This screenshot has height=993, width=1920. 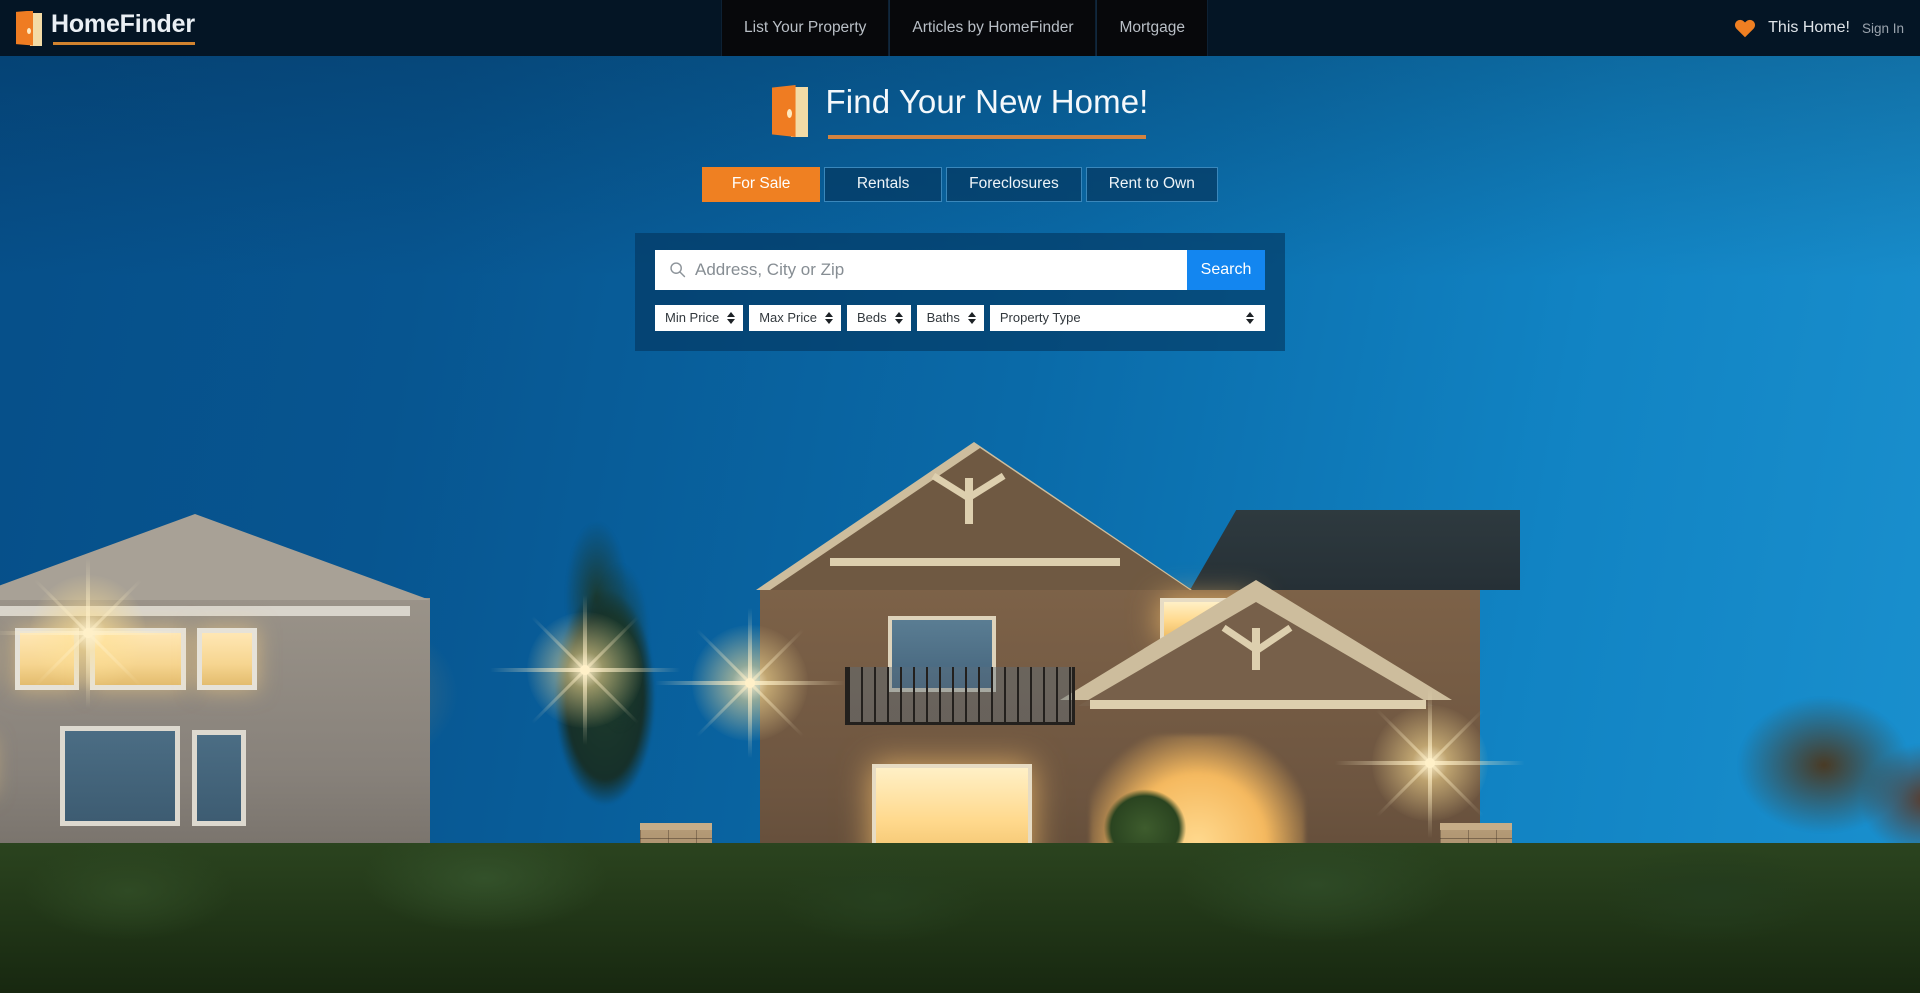 What do you see at coordinates (943, 318) in the screenshot?
I see `filter-label: Baths` at bounding box center [943, 318].